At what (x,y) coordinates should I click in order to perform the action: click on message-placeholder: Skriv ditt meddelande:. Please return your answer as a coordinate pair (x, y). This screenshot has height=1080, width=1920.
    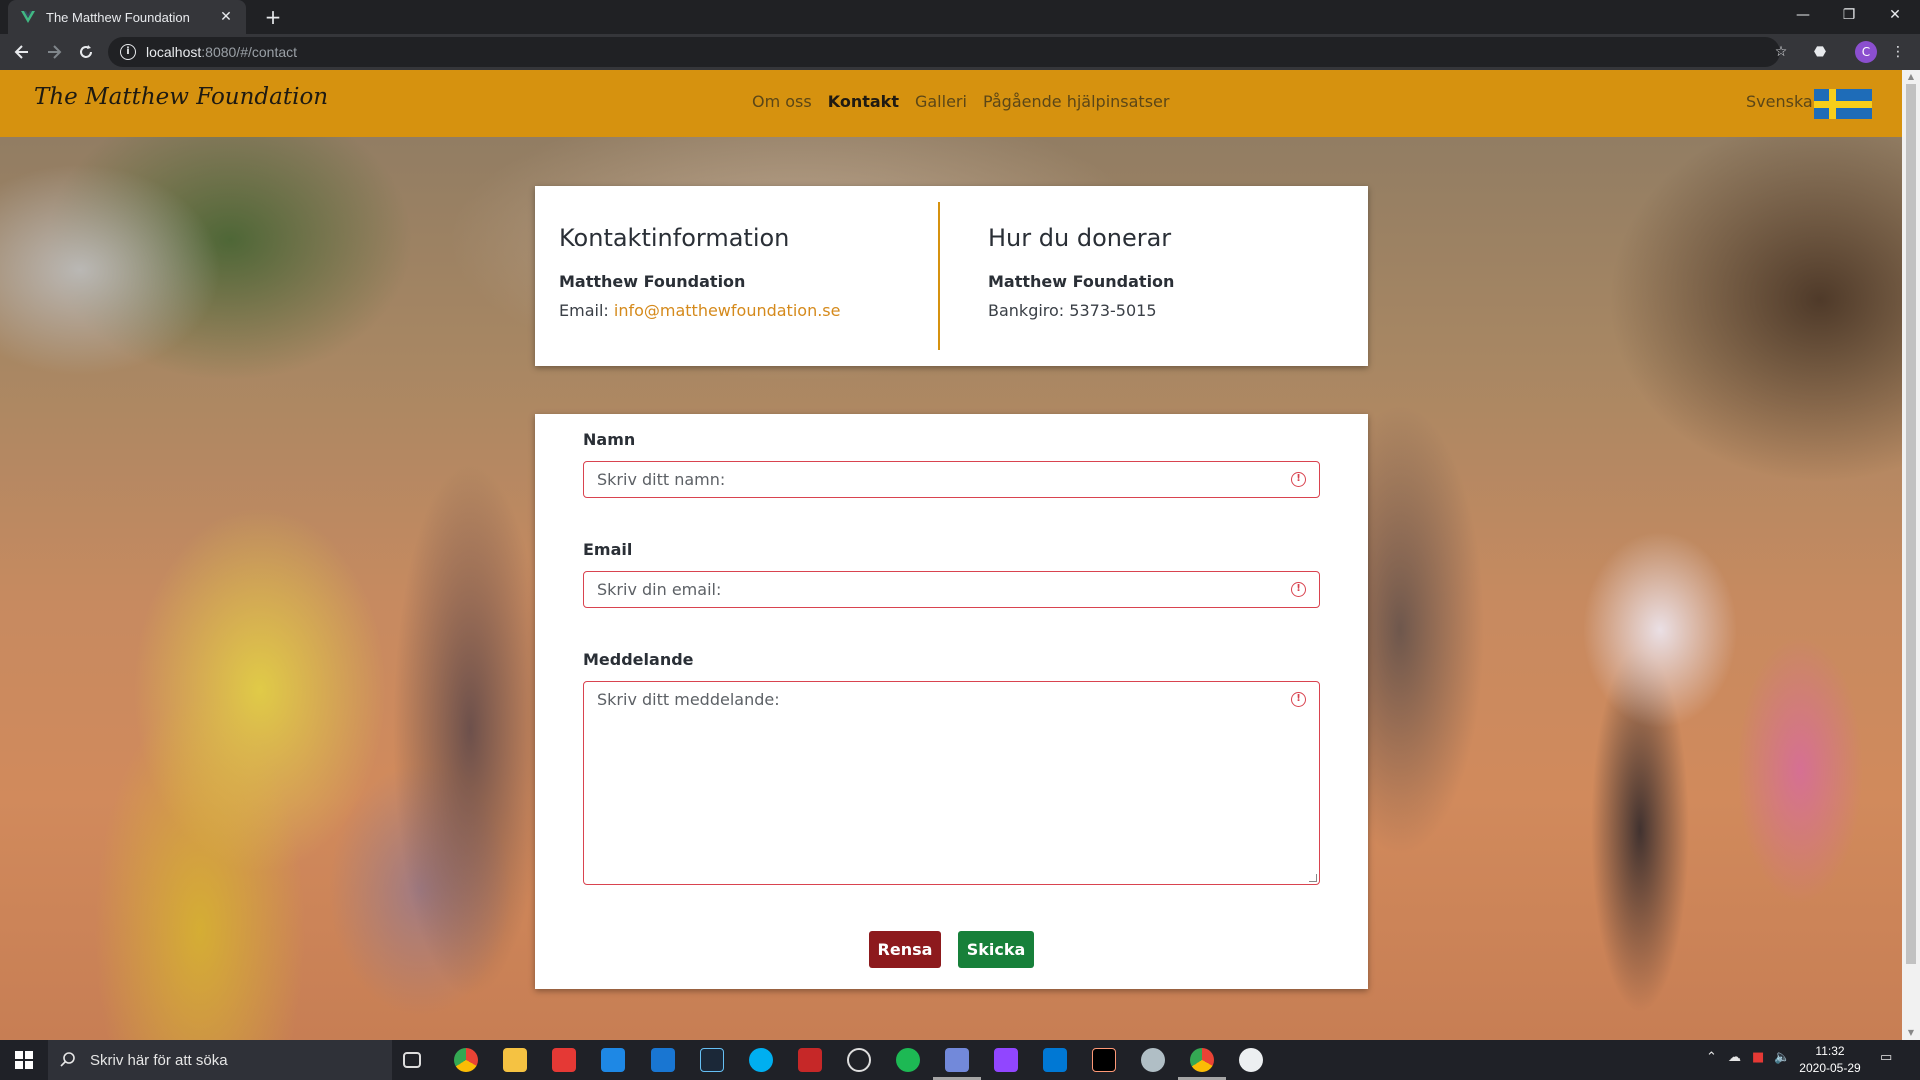
    Looking at the image, I should click on (688, 699).